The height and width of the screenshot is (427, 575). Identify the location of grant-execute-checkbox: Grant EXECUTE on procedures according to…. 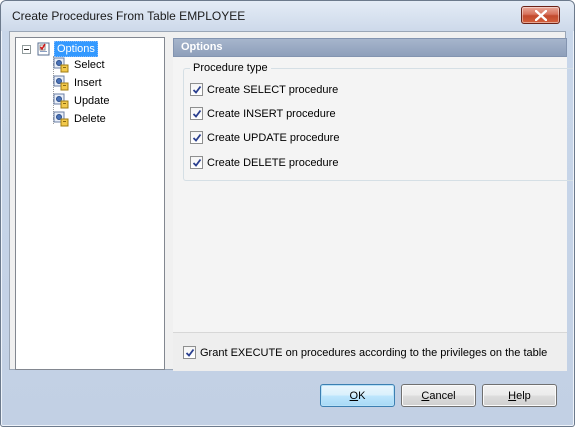
(365, 352).